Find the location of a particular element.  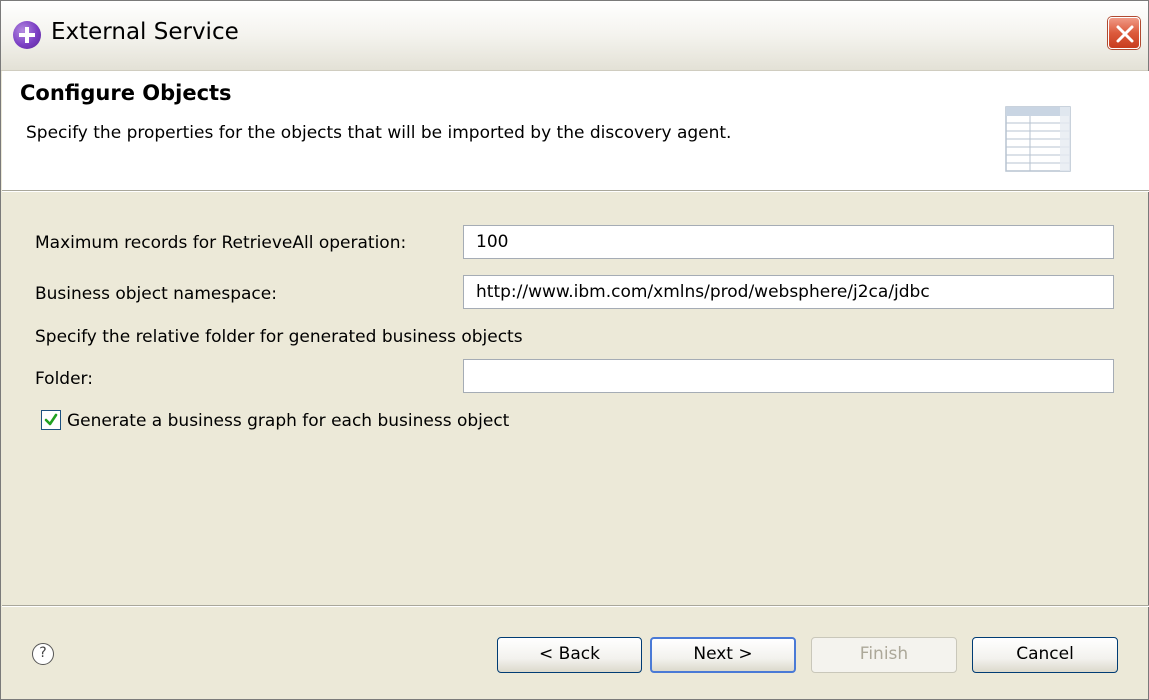

window-title: External Service is located at coordinates (145, 32).